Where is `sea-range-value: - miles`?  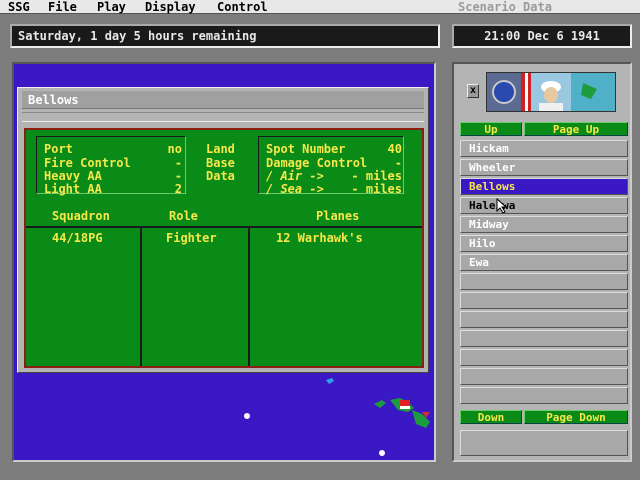
sea-range-value: - miles is located at coordinates (376, 189).